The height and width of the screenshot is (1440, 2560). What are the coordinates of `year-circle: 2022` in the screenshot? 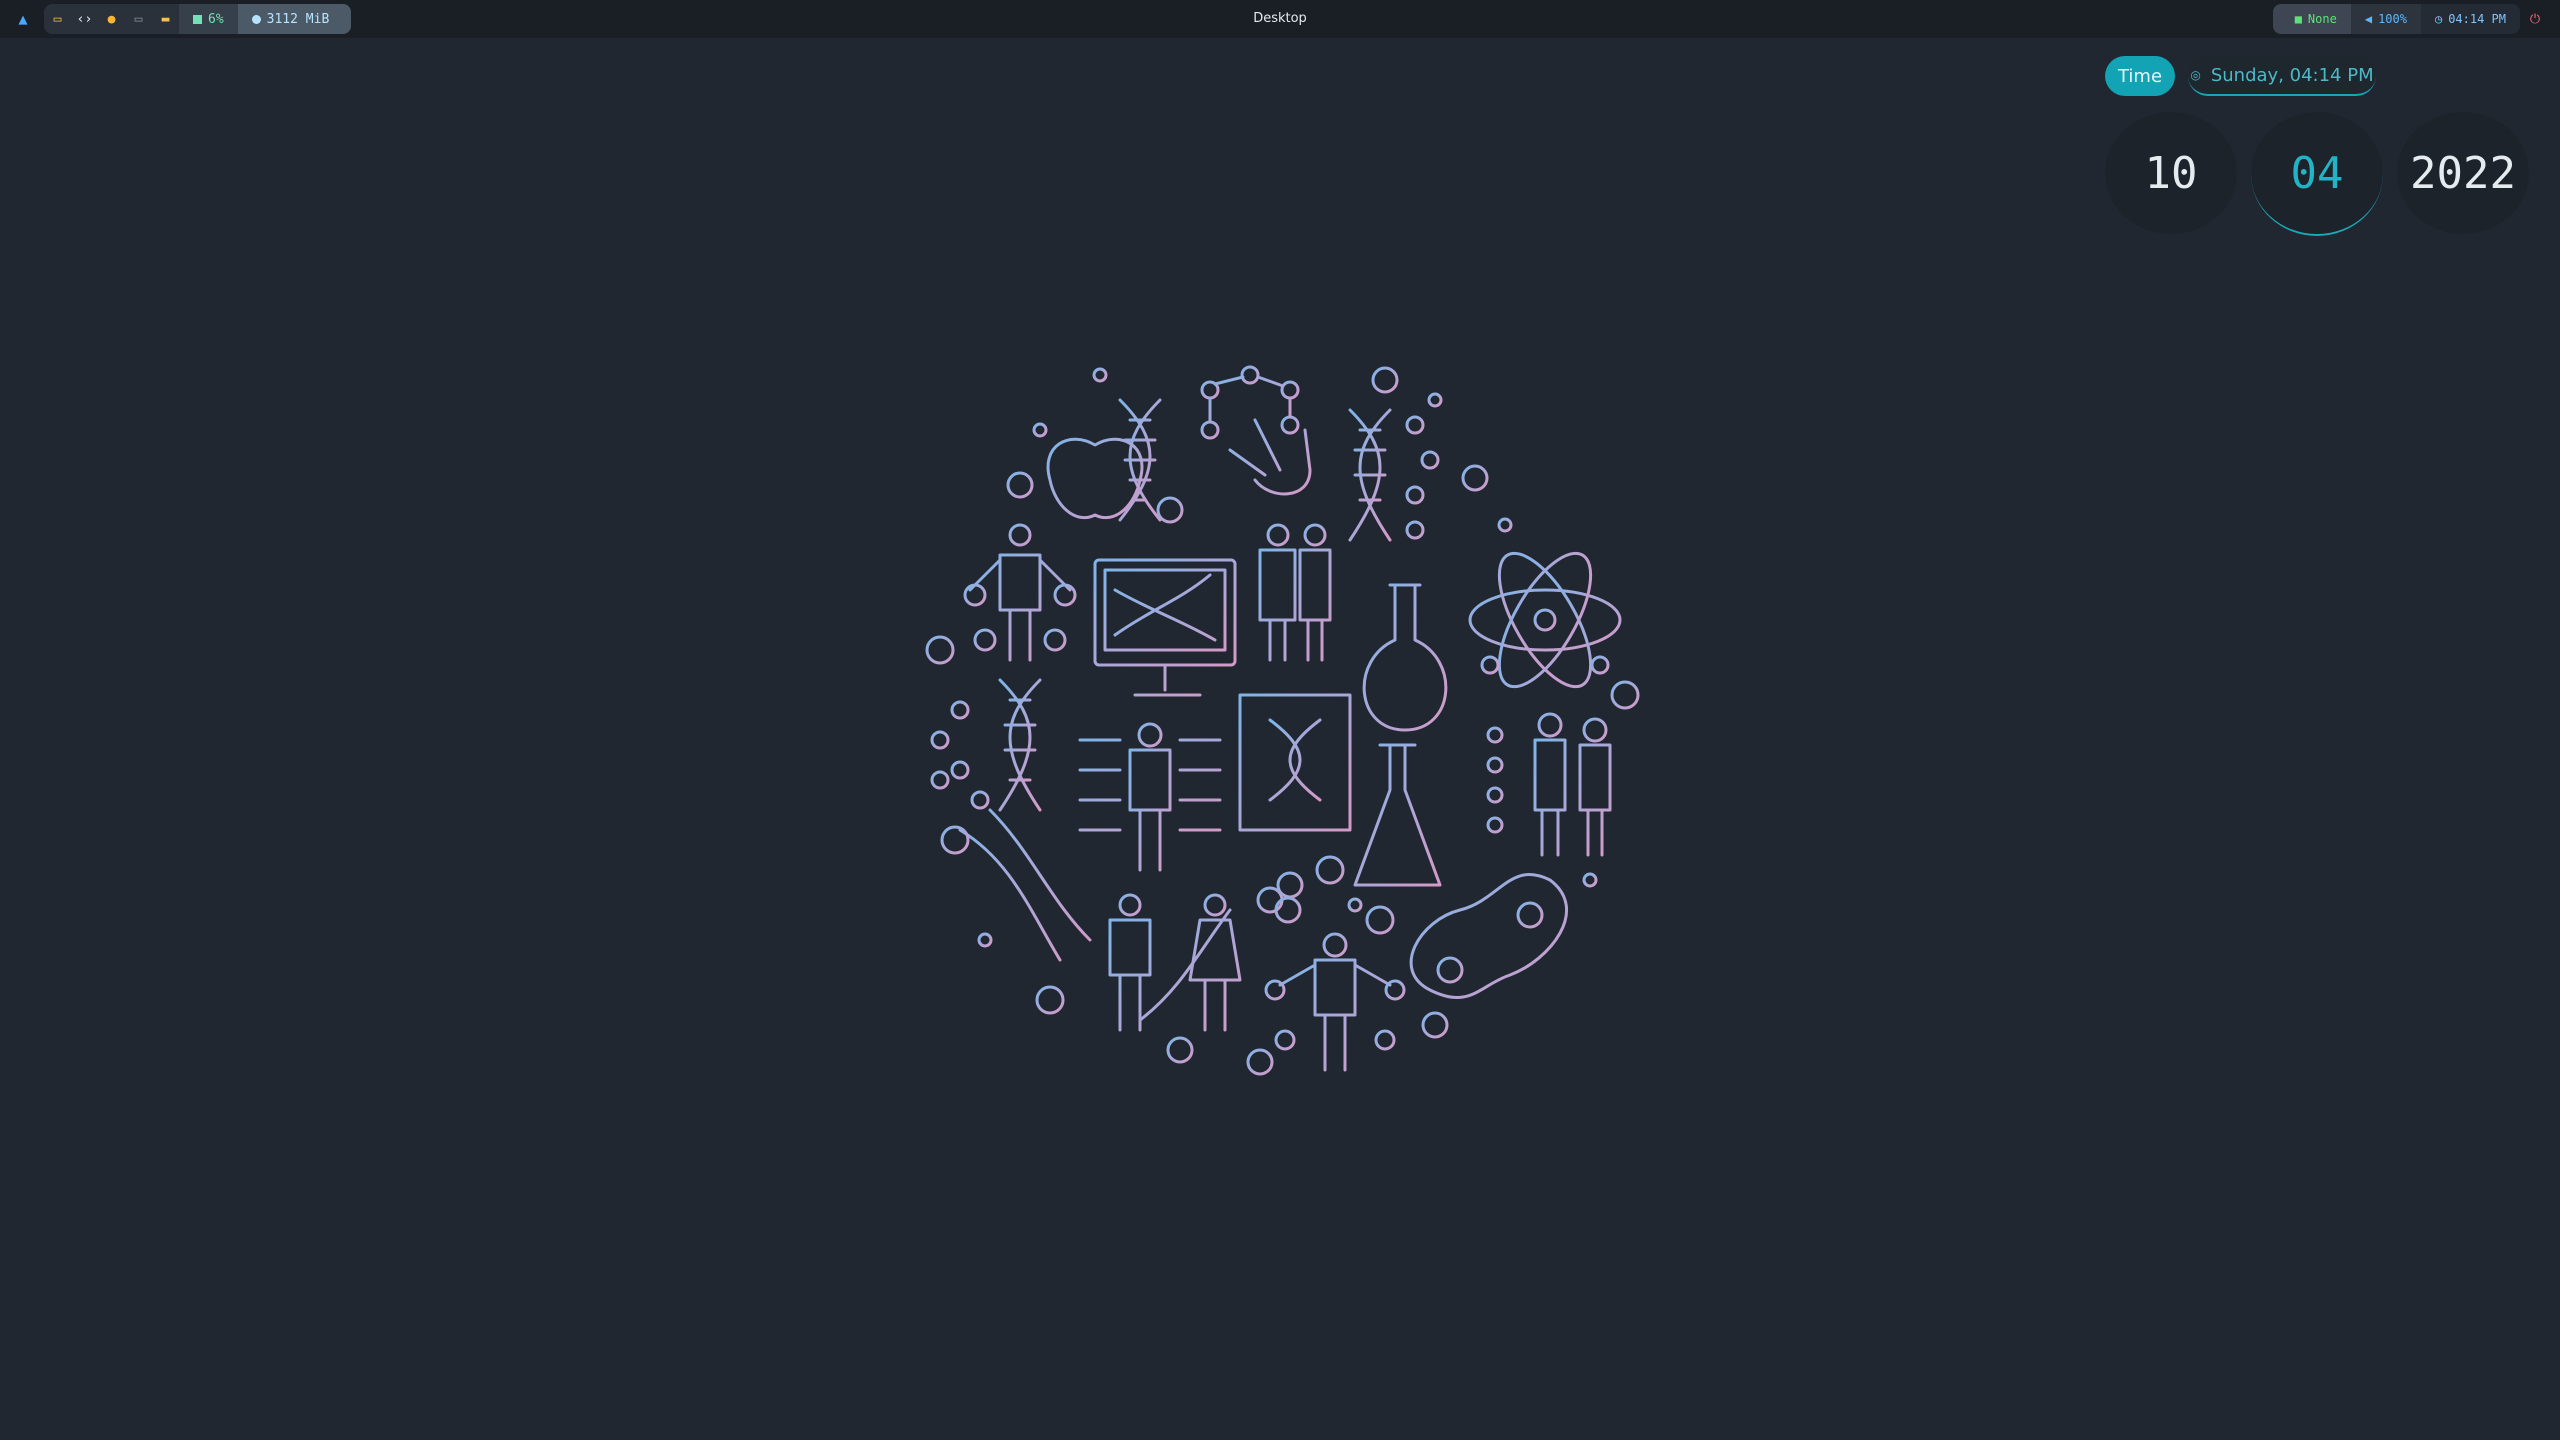 It's located at (2463, 173).